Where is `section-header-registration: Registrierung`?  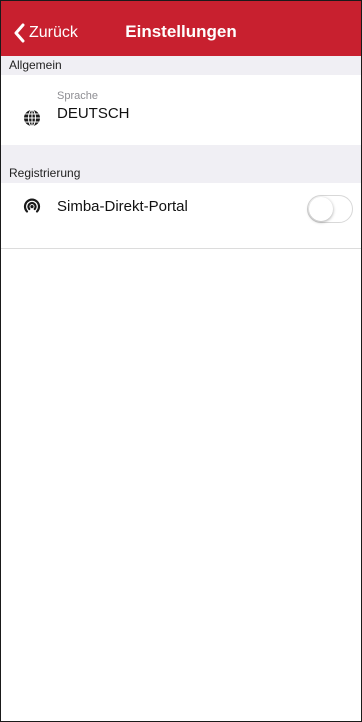
section-header-registration: Registrierung is located at coordinates (181, 173).